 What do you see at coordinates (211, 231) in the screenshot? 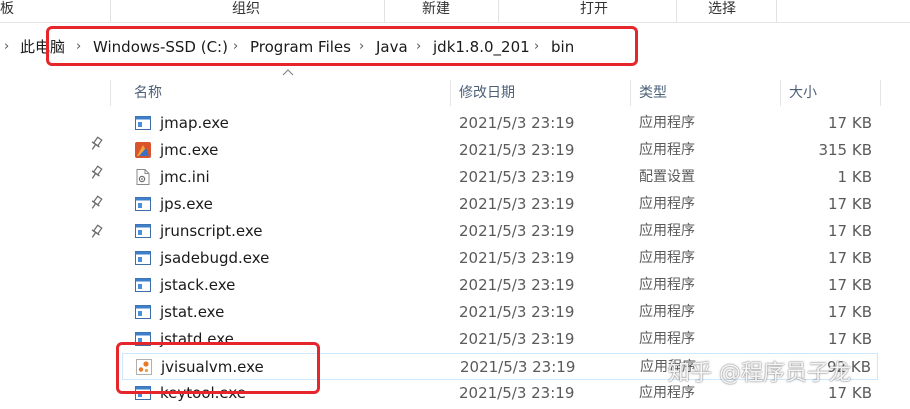
I see `file-name: jrunscript.exe` at bounding box center [211, 231].